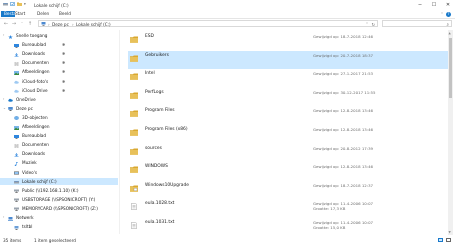 This screenshot has width=455, height=244. I want to click on nav-item: Downloads, so click(59, 153).